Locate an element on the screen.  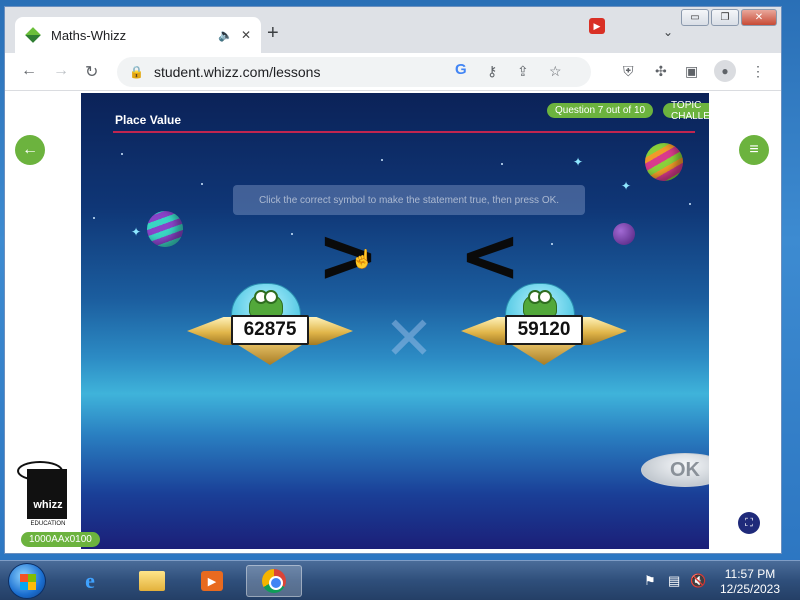
clock-date: 12/25/2023 is located at coordinates (750, 589).